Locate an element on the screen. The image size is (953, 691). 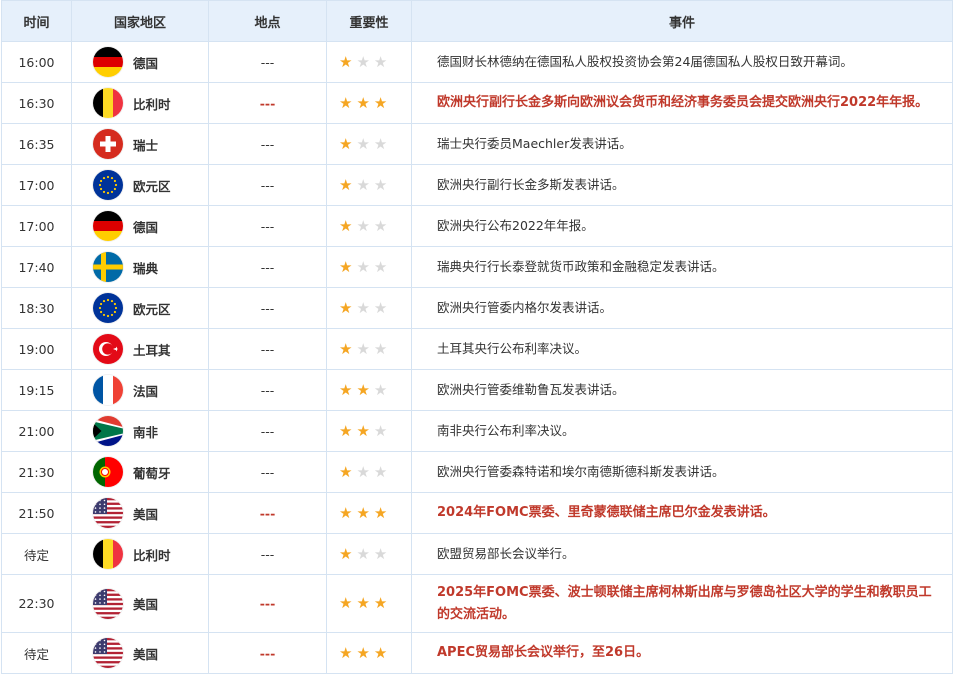
table-row: 待定 美国 --- ★ ★ ★ APEC贸易部长会议举行，至26日。 is located at coordinates (477, 653).